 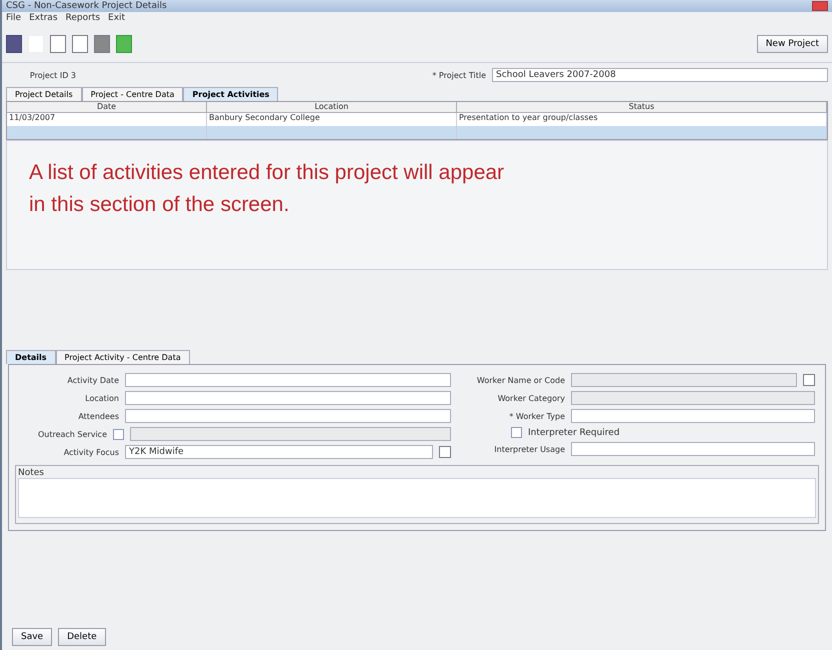 I want to click on tab: Project Activities, so click(x=230, y=94).